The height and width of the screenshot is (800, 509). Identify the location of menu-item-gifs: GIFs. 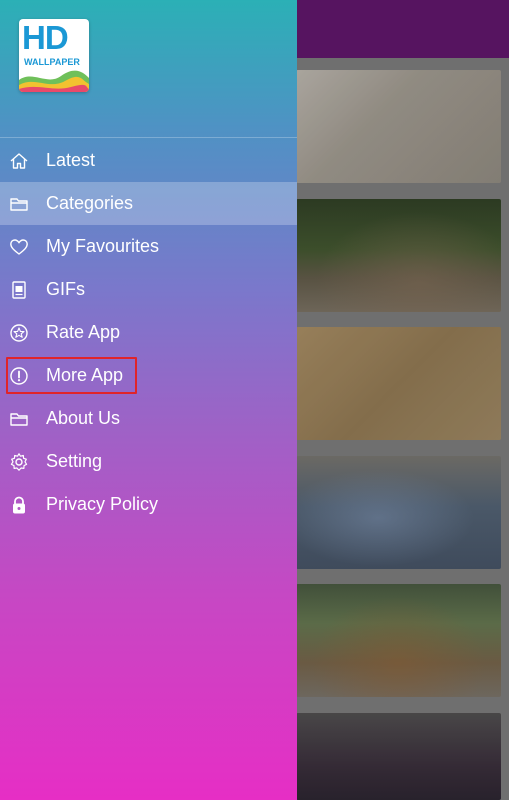
(148, 289).